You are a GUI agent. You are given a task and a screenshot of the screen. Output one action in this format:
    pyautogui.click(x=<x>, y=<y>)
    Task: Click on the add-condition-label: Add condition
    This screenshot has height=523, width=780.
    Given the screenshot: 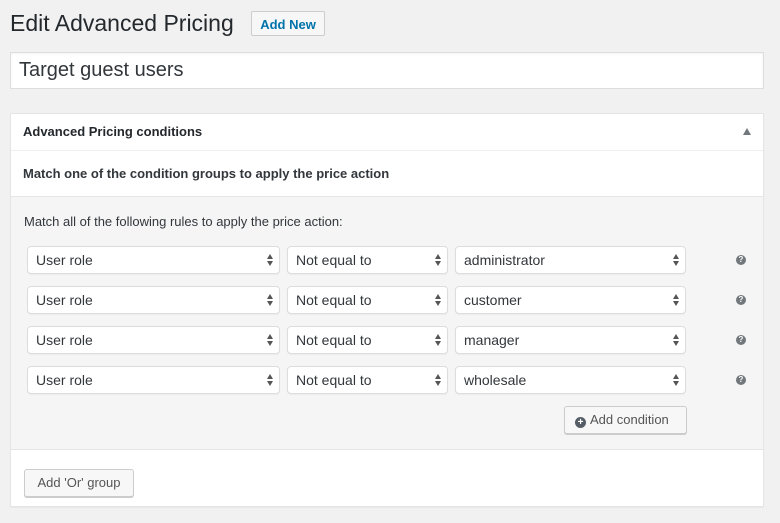 What is the action you would take?
    pyautogui.click(x=629, y=419)
    